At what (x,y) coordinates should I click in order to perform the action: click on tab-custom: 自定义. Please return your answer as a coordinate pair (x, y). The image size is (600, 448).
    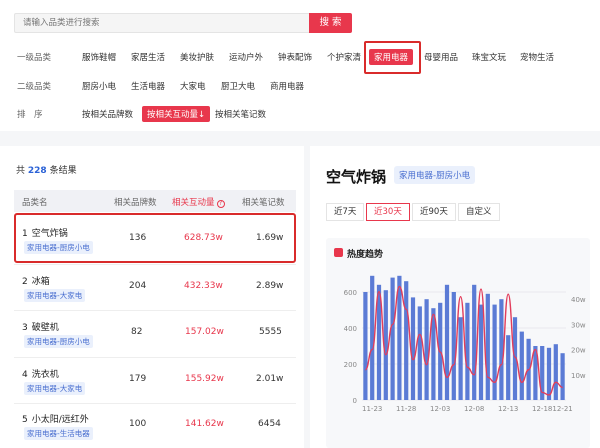
    Looking at the image, I should click on (479, 212).